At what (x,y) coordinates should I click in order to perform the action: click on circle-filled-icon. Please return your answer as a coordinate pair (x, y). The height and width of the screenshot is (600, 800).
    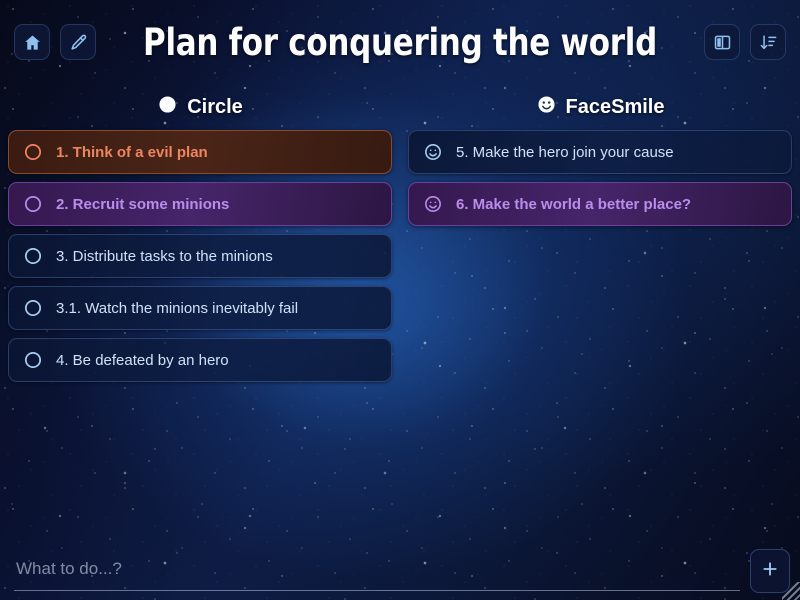
    Looking at the image, I should click on (167, 107).